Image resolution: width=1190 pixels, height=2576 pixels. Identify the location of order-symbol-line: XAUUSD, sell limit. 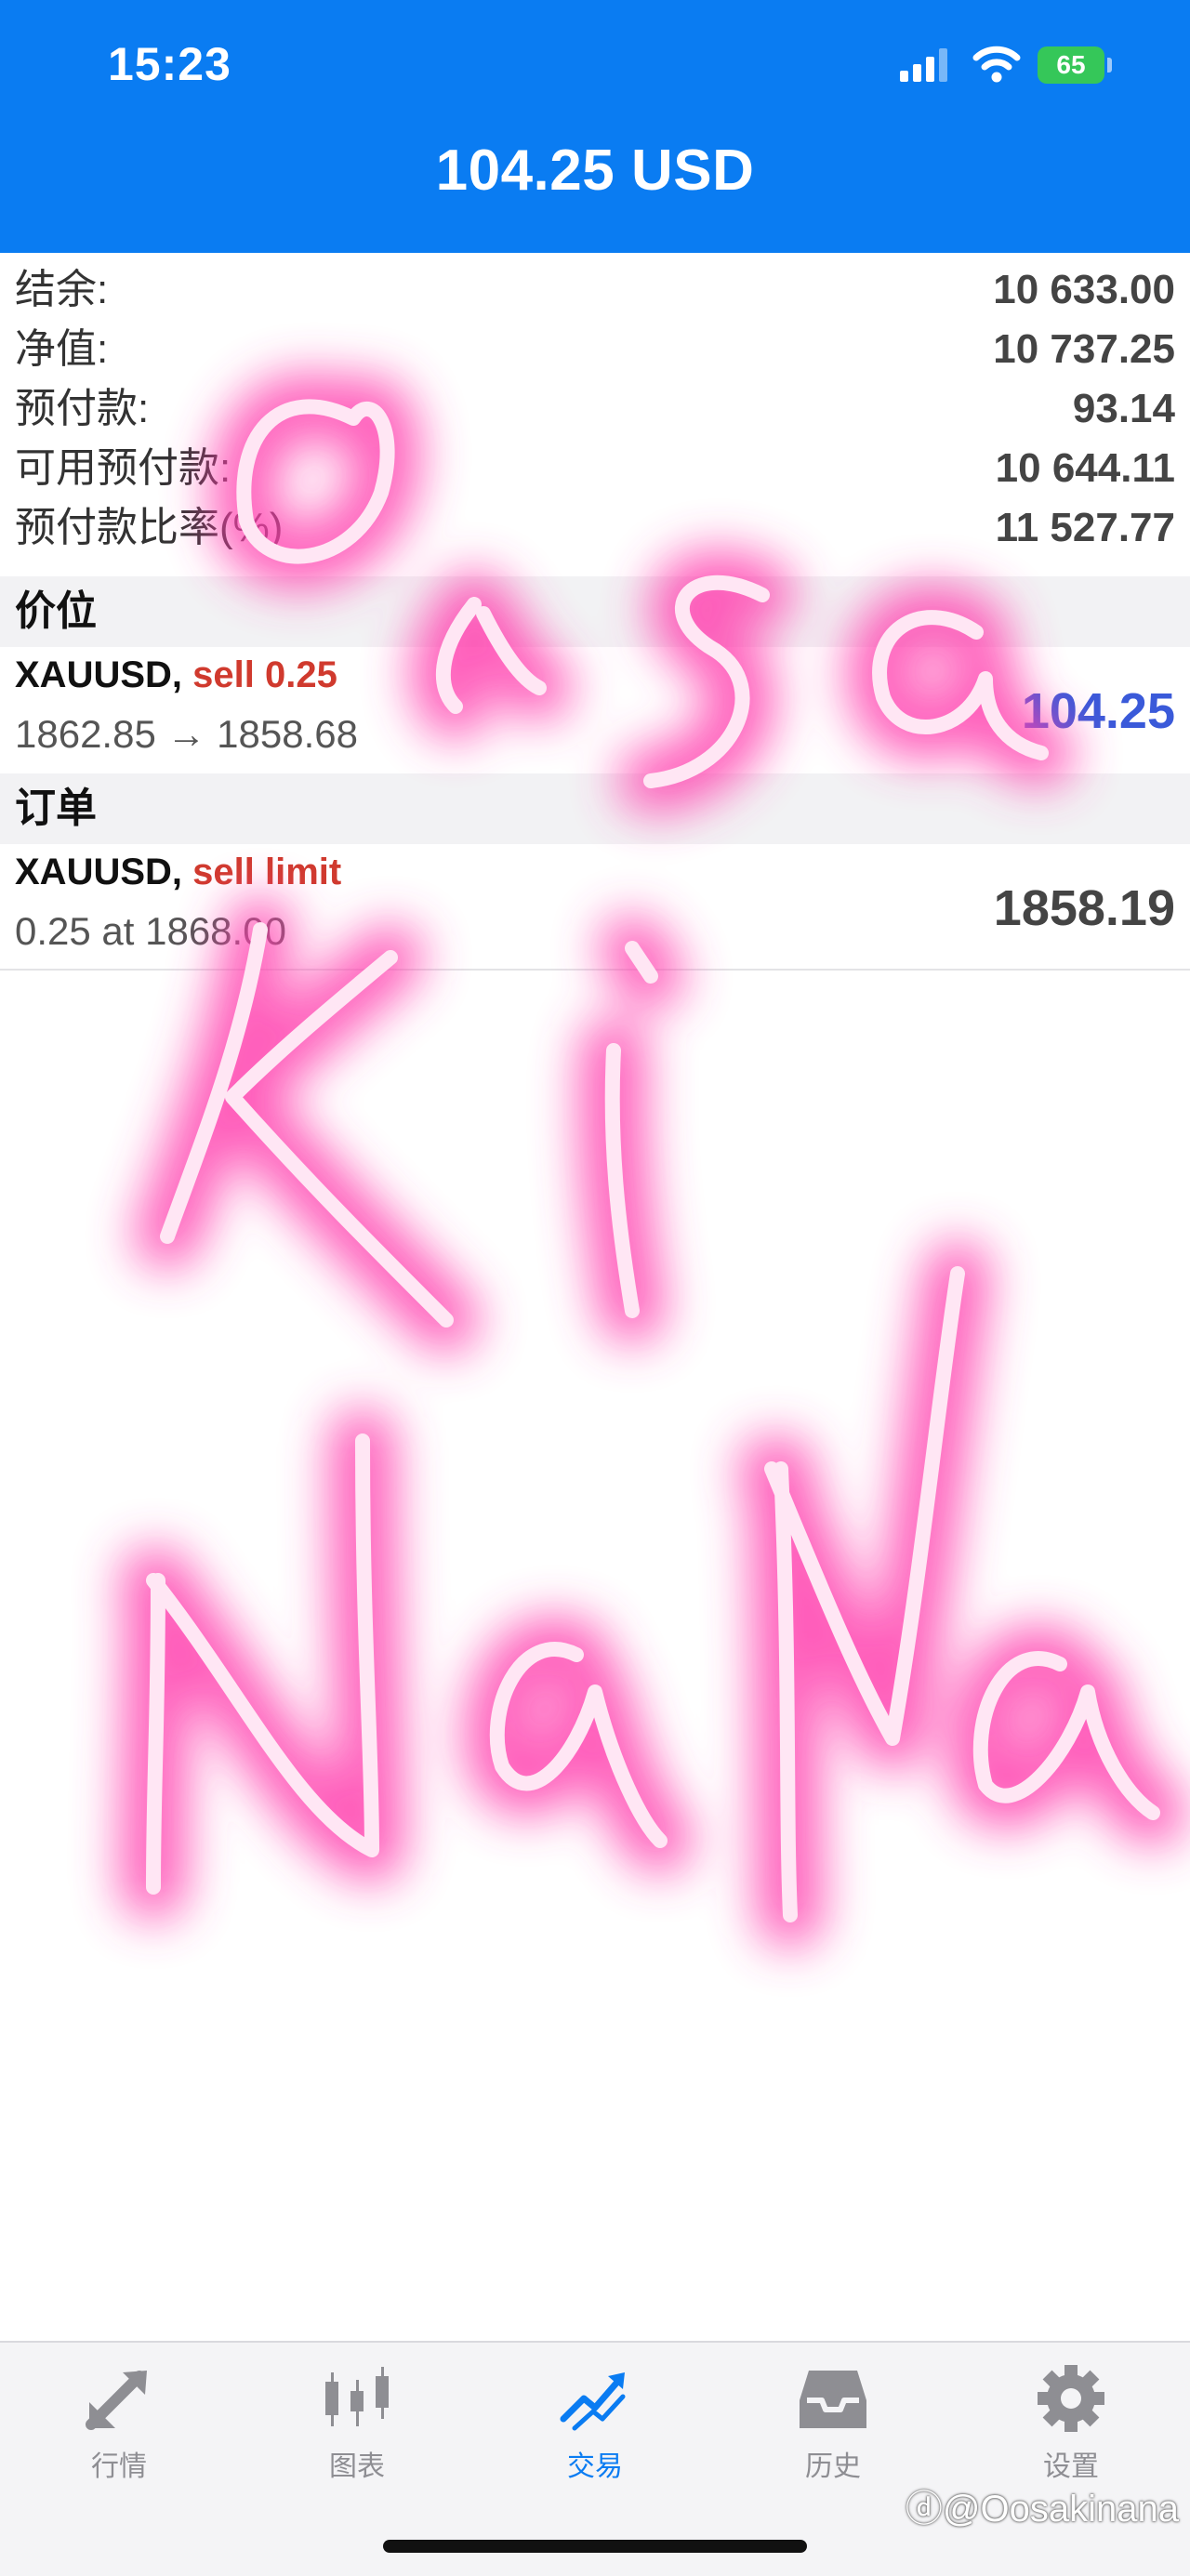
(178, 872).